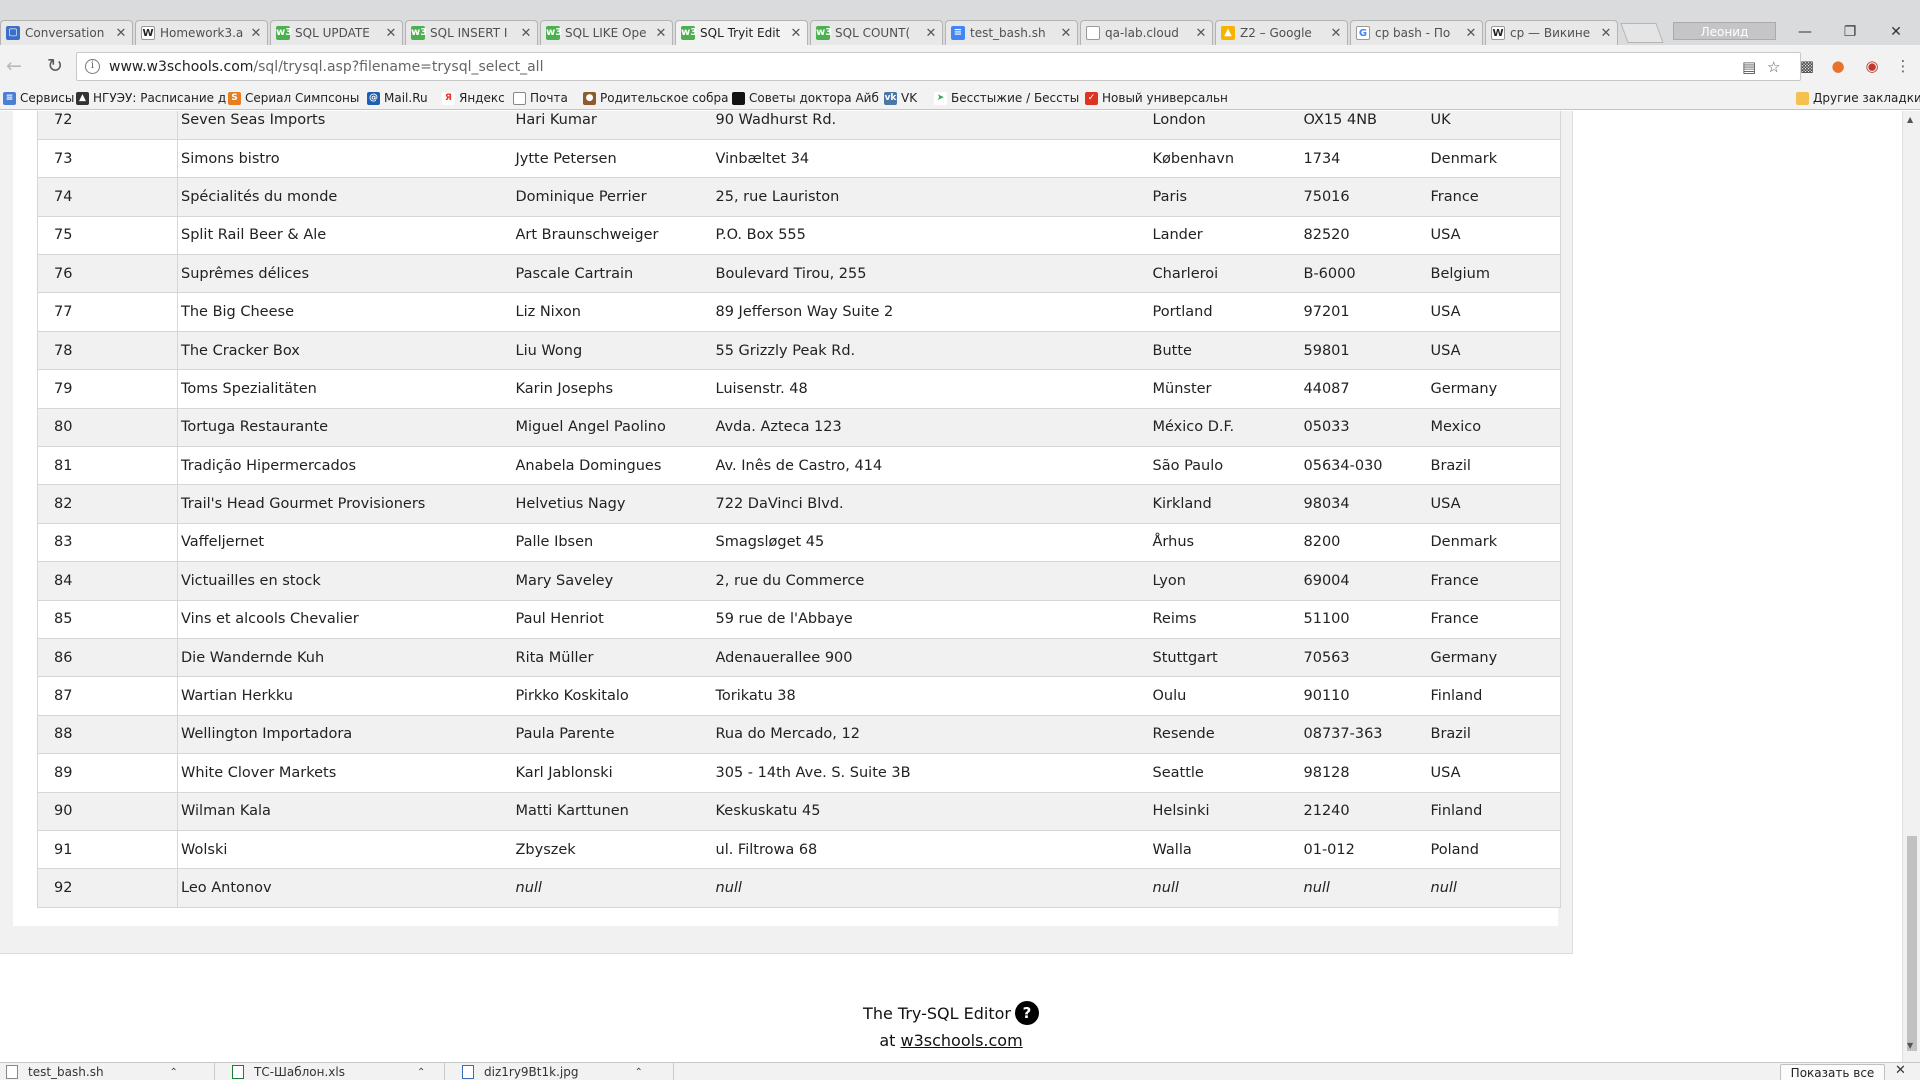  I want to click on bookmark-label: Родительское собра, so click(664, 98).